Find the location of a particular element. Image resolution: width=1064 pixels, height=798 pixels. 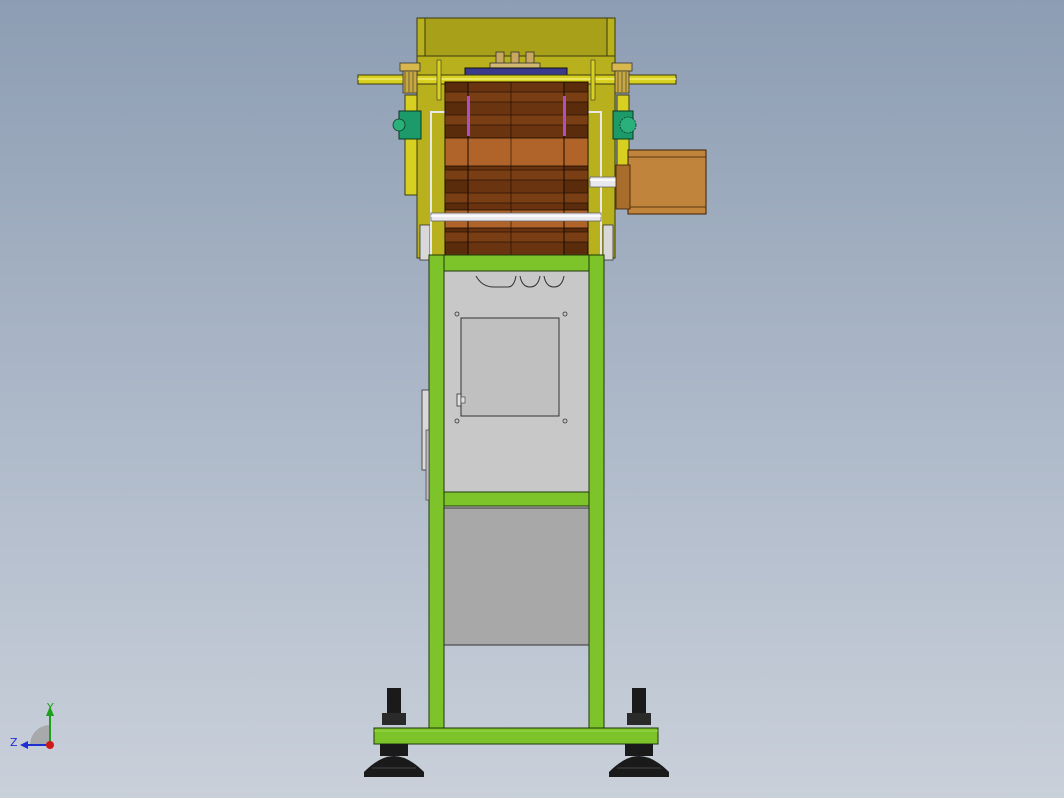

right-lever is located at coordinates (593, 80).